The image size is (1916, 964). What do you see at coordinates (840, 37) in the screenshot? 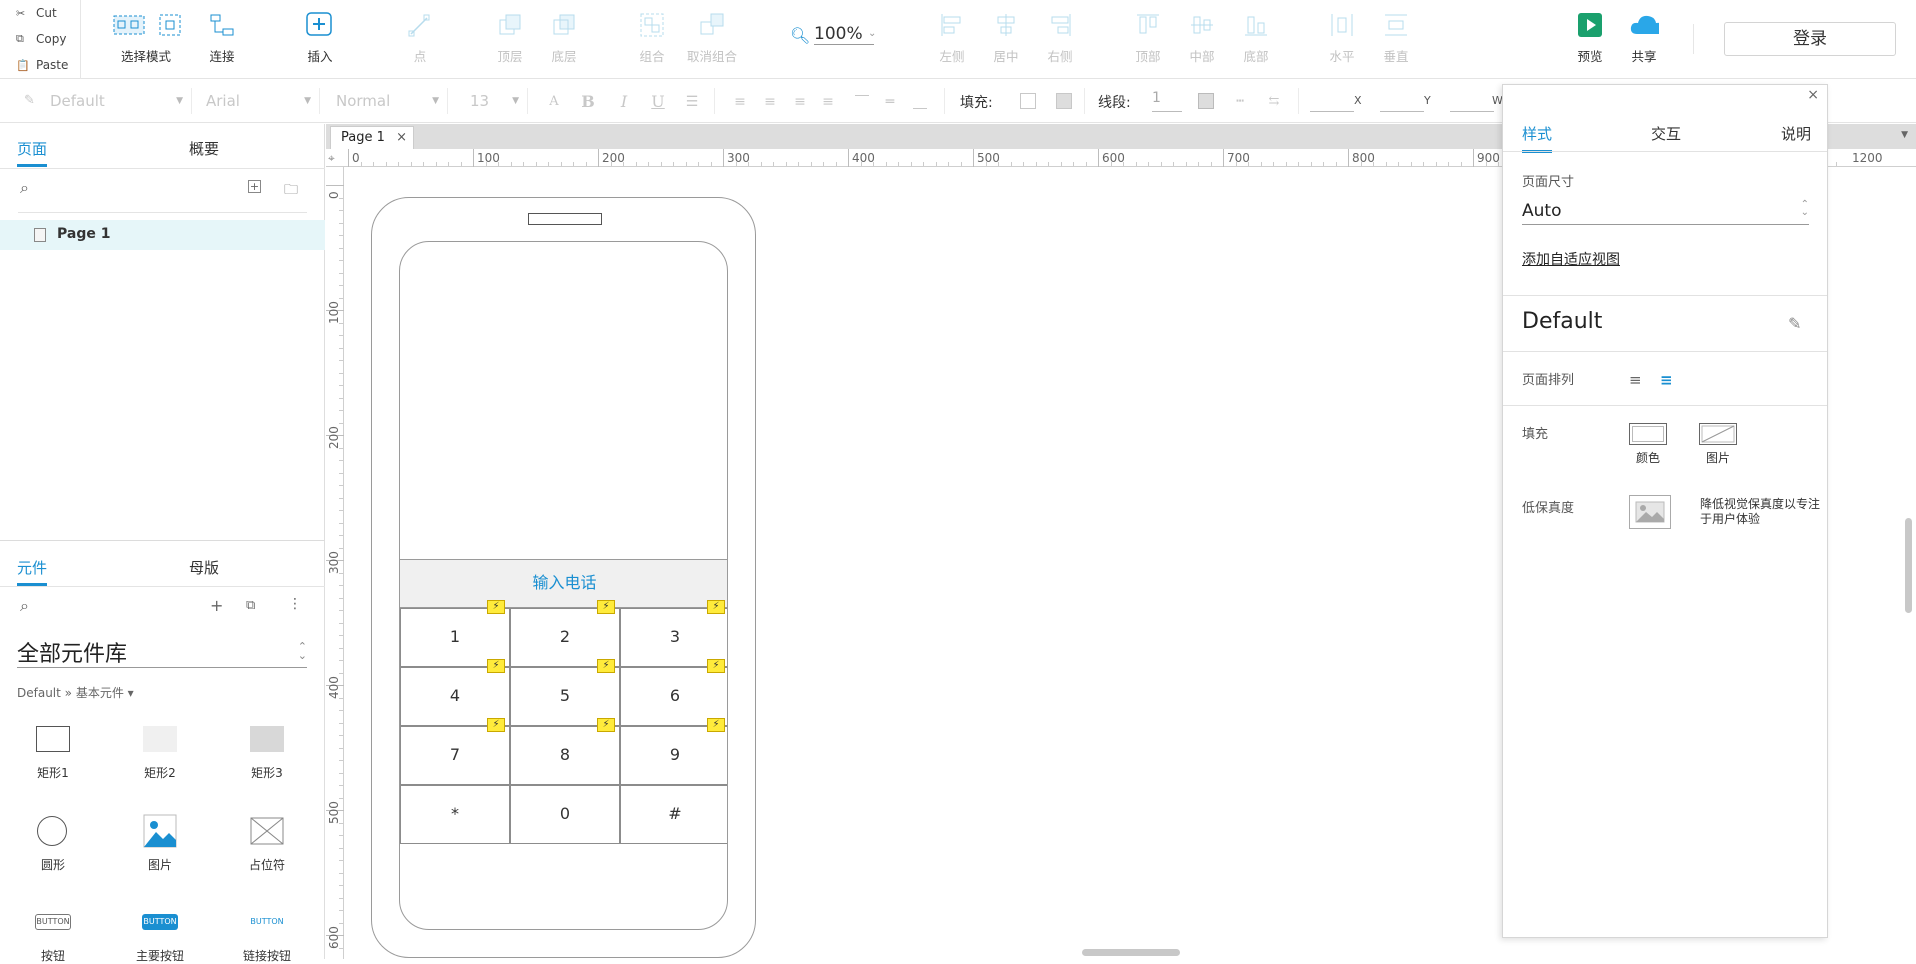
I see `zoom-control: 🔍︎ 100% ⌄` at bounding box center [840, 37].